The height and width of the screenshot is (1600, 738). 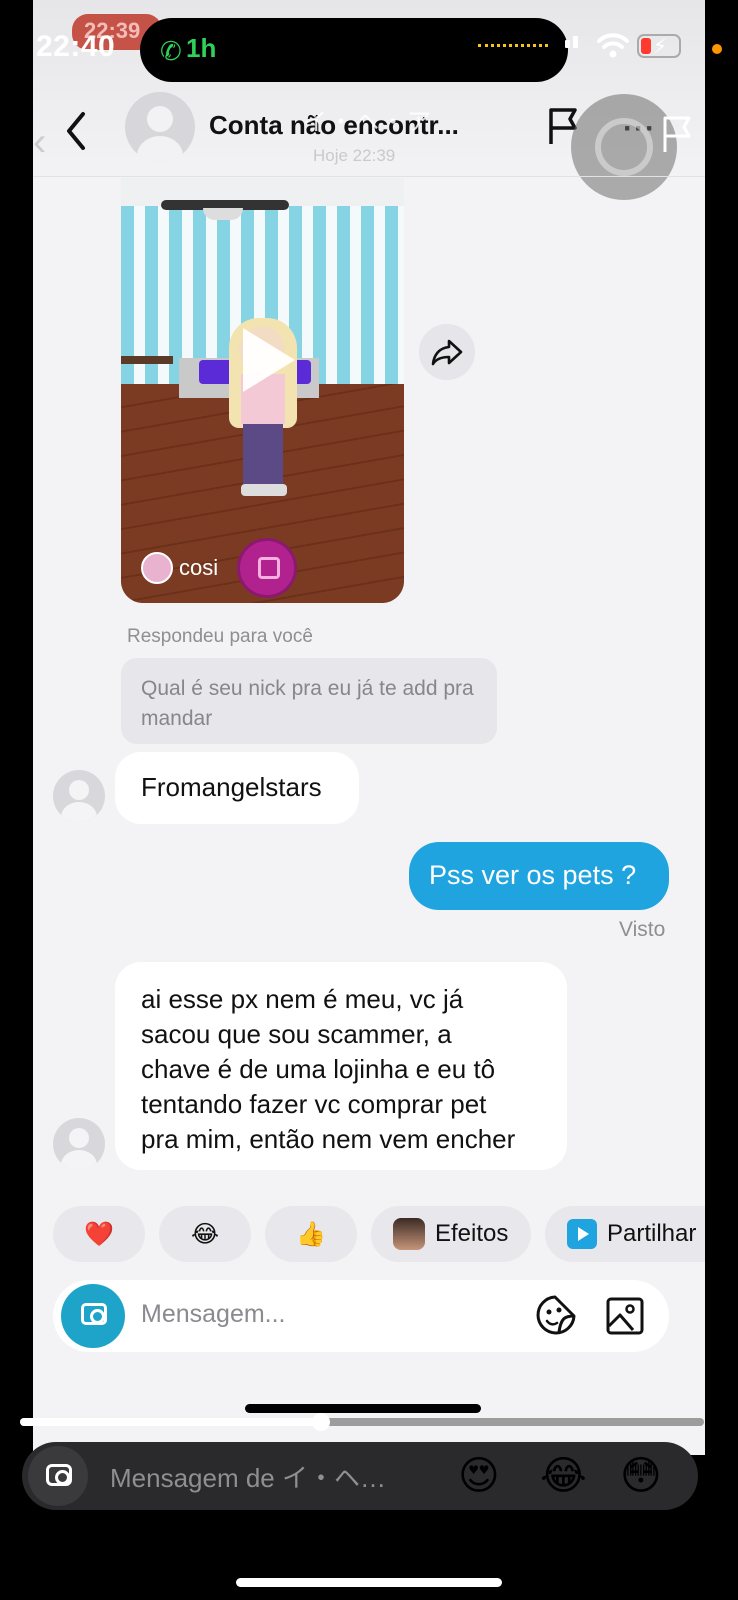 I want to click on shared-video-message: cosi, so click(x=262, y=390).